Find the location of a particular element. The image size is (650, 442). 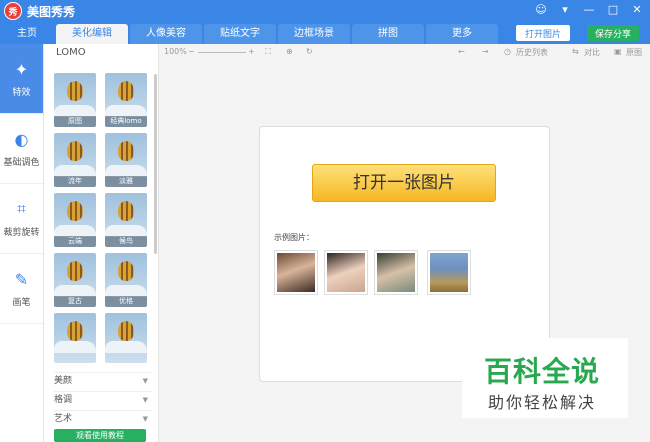

app-title: 美图秀秀 is located at coordinates (51, 11).